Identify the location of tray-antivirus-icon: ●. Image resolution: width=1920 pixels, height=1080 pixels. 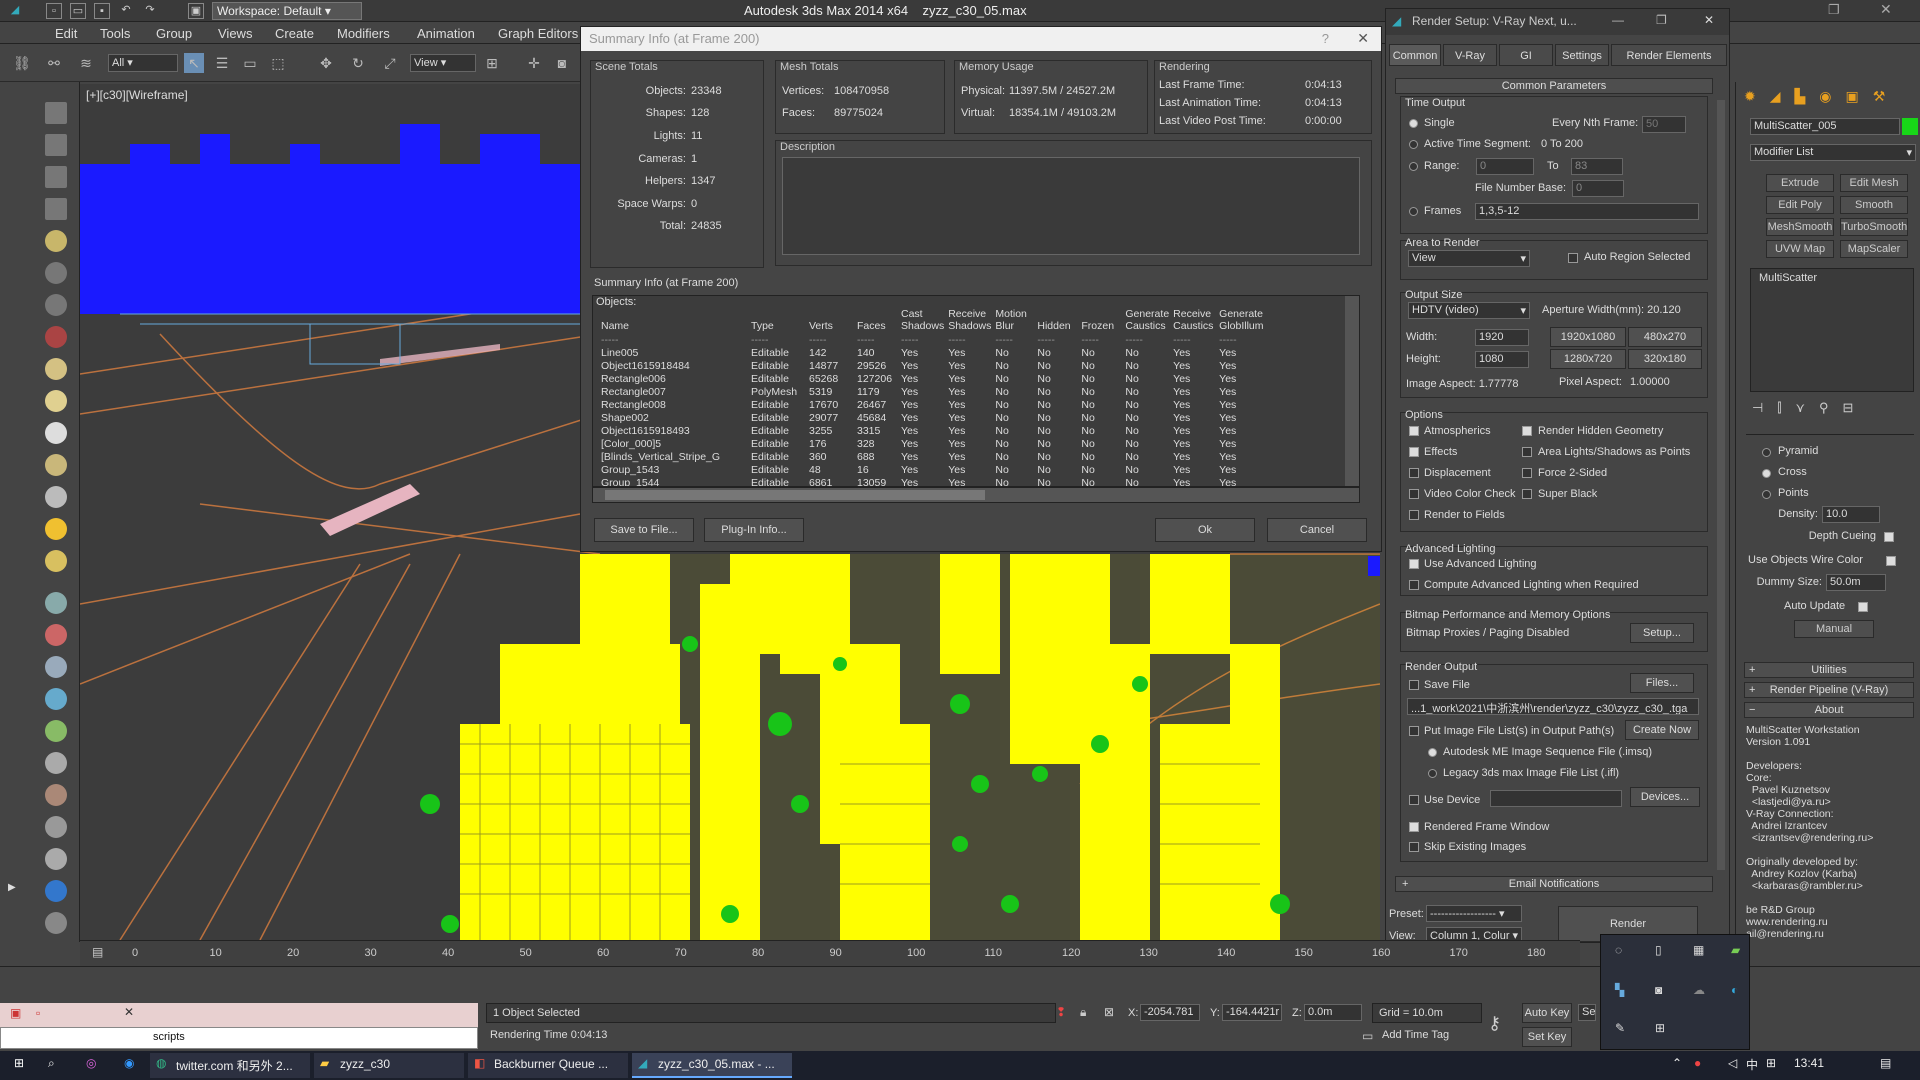
(1697, 1063).